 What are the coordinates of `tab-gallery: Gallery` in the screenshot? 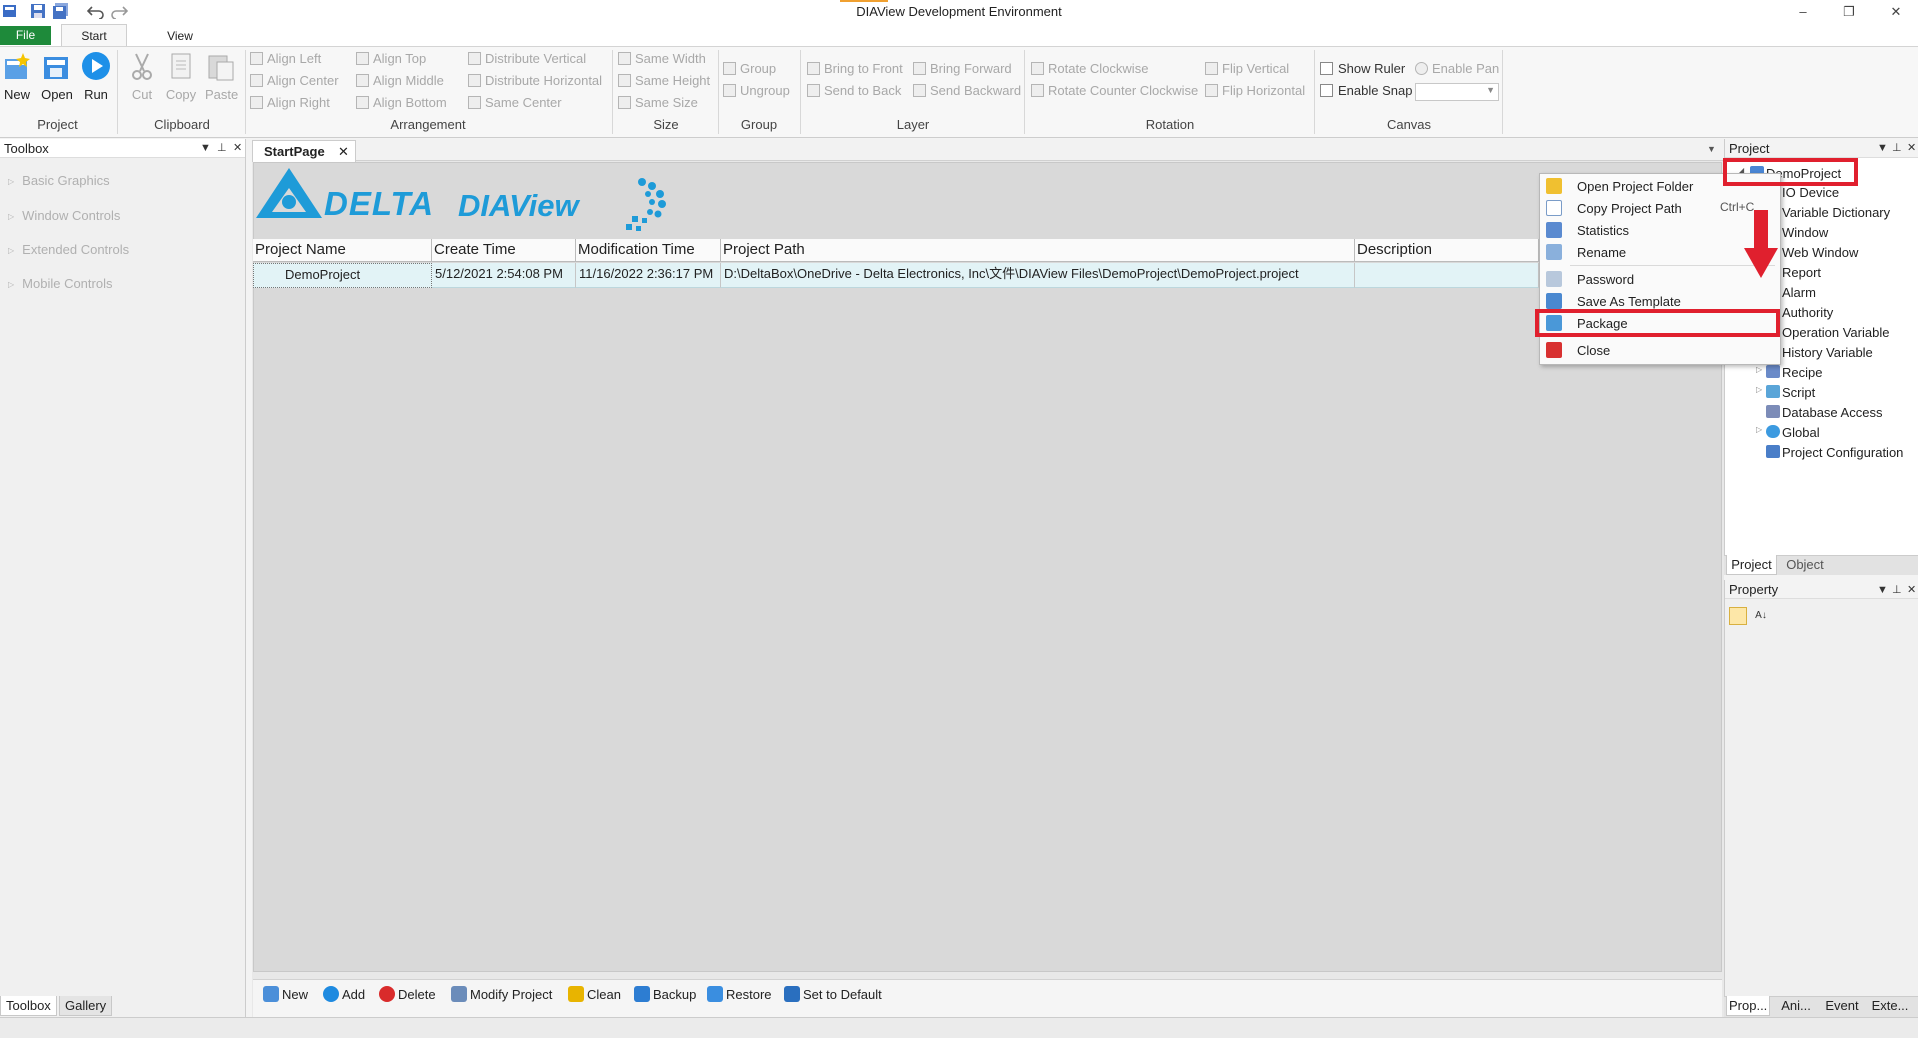 It's located at (86, 1006).